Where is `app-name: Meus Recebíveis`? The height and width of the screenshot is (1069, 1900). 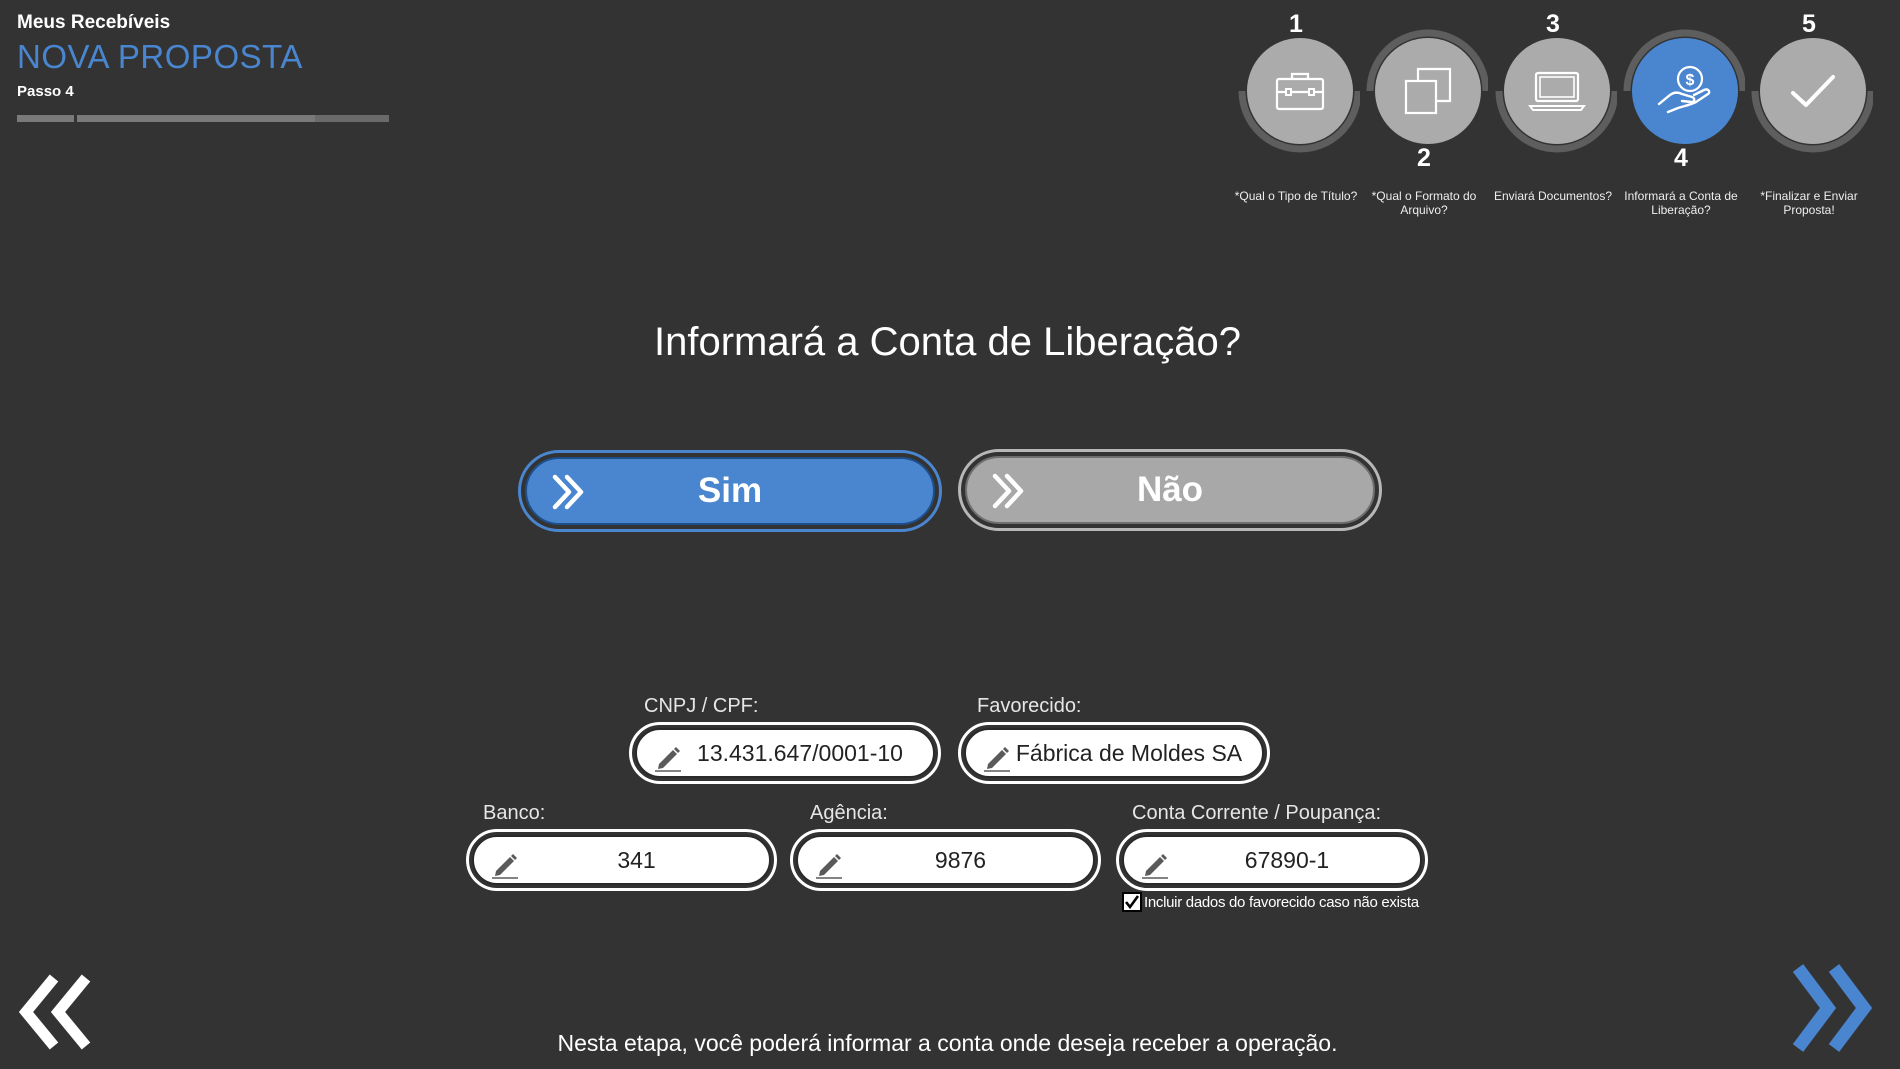 app-name: Meus Recebíveis is located at coordinates (94, 22).